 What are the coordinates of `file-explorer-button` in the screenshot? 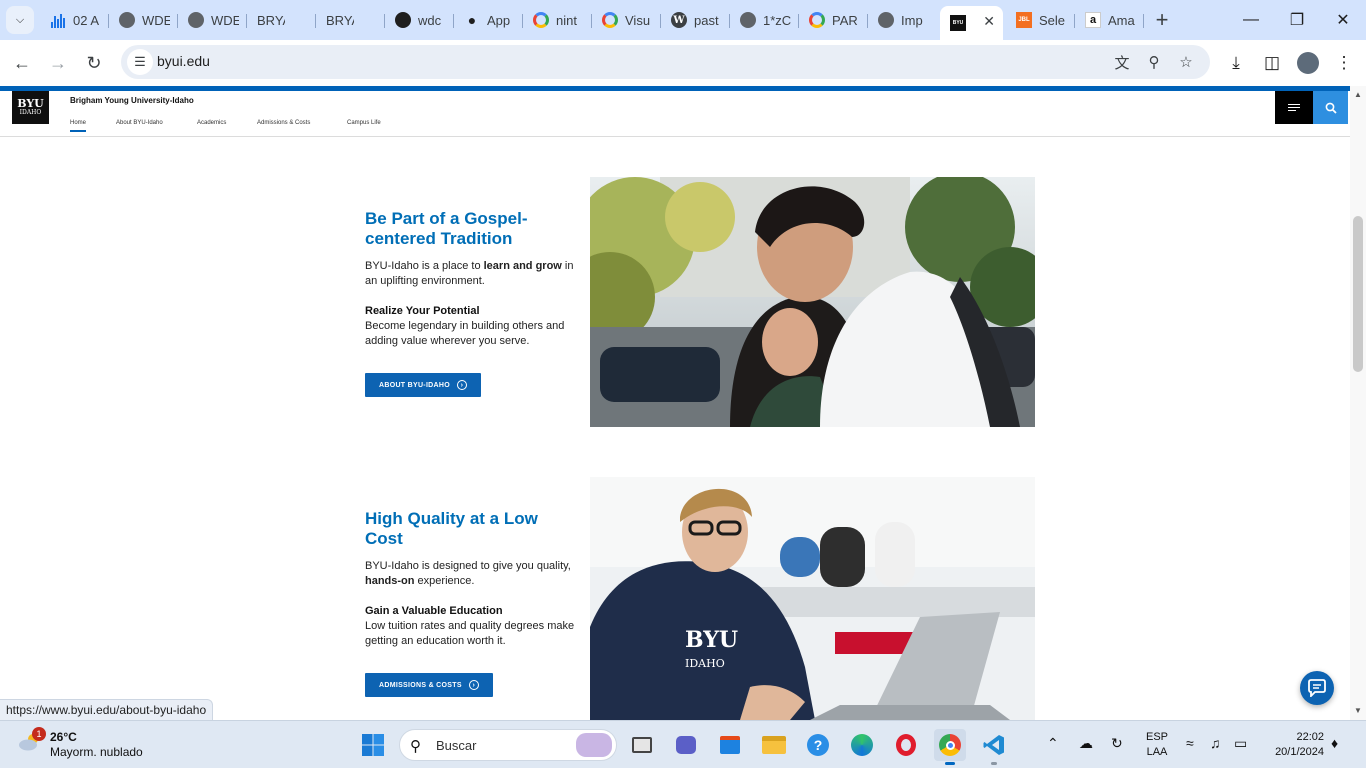 It's located at (774, 745).